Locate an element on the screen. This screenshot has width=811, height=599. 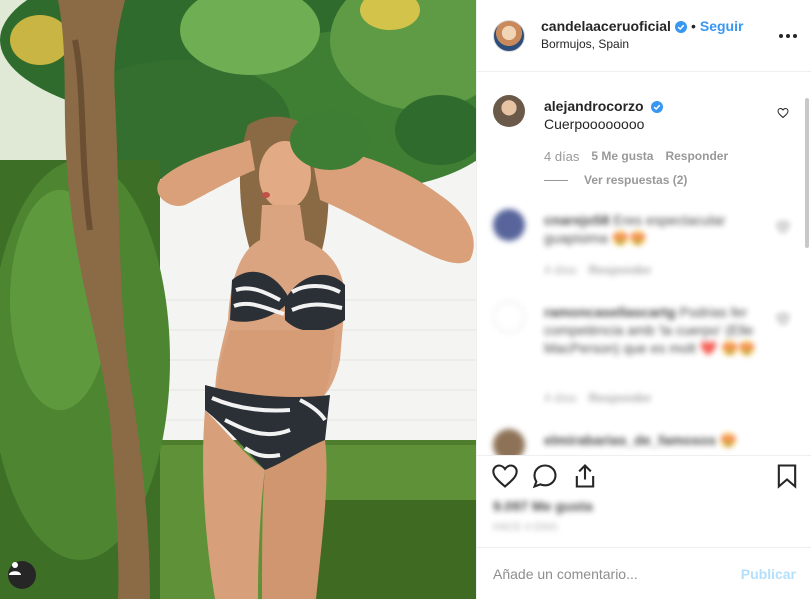
publish-button: Publicar is located at coordinates (768, 574).